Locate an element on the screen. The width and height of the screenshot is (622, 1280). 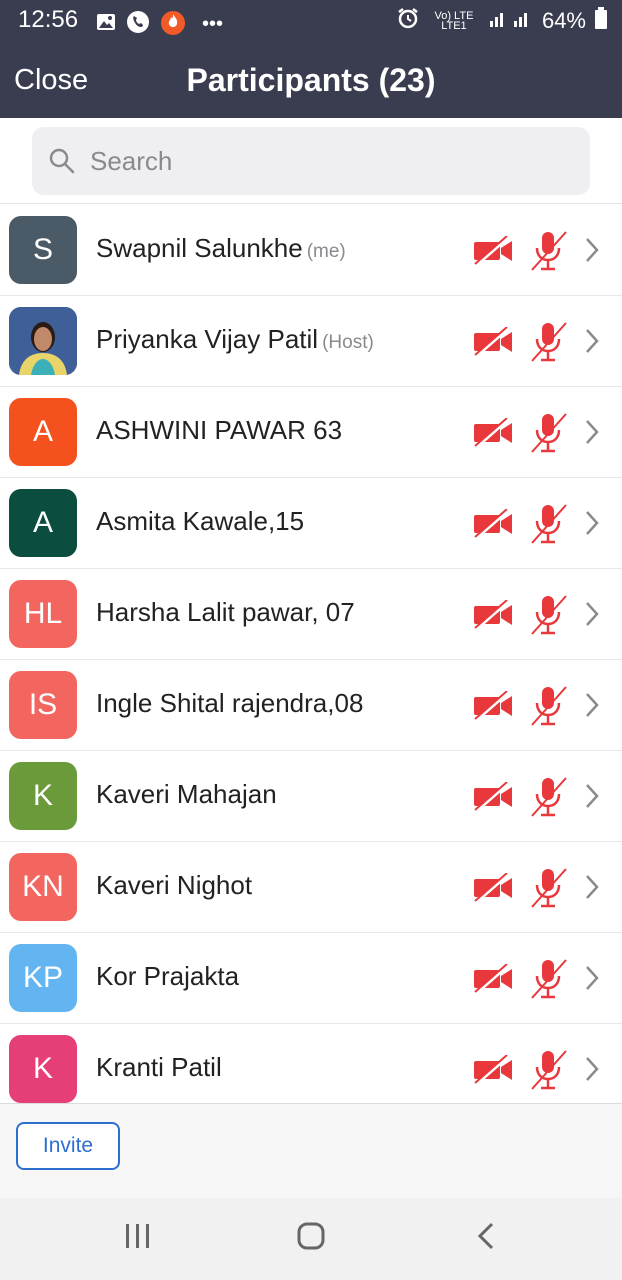
participant-name-wrap: Ingle Shital rajendra,08 is located at coordinates (229, 703).